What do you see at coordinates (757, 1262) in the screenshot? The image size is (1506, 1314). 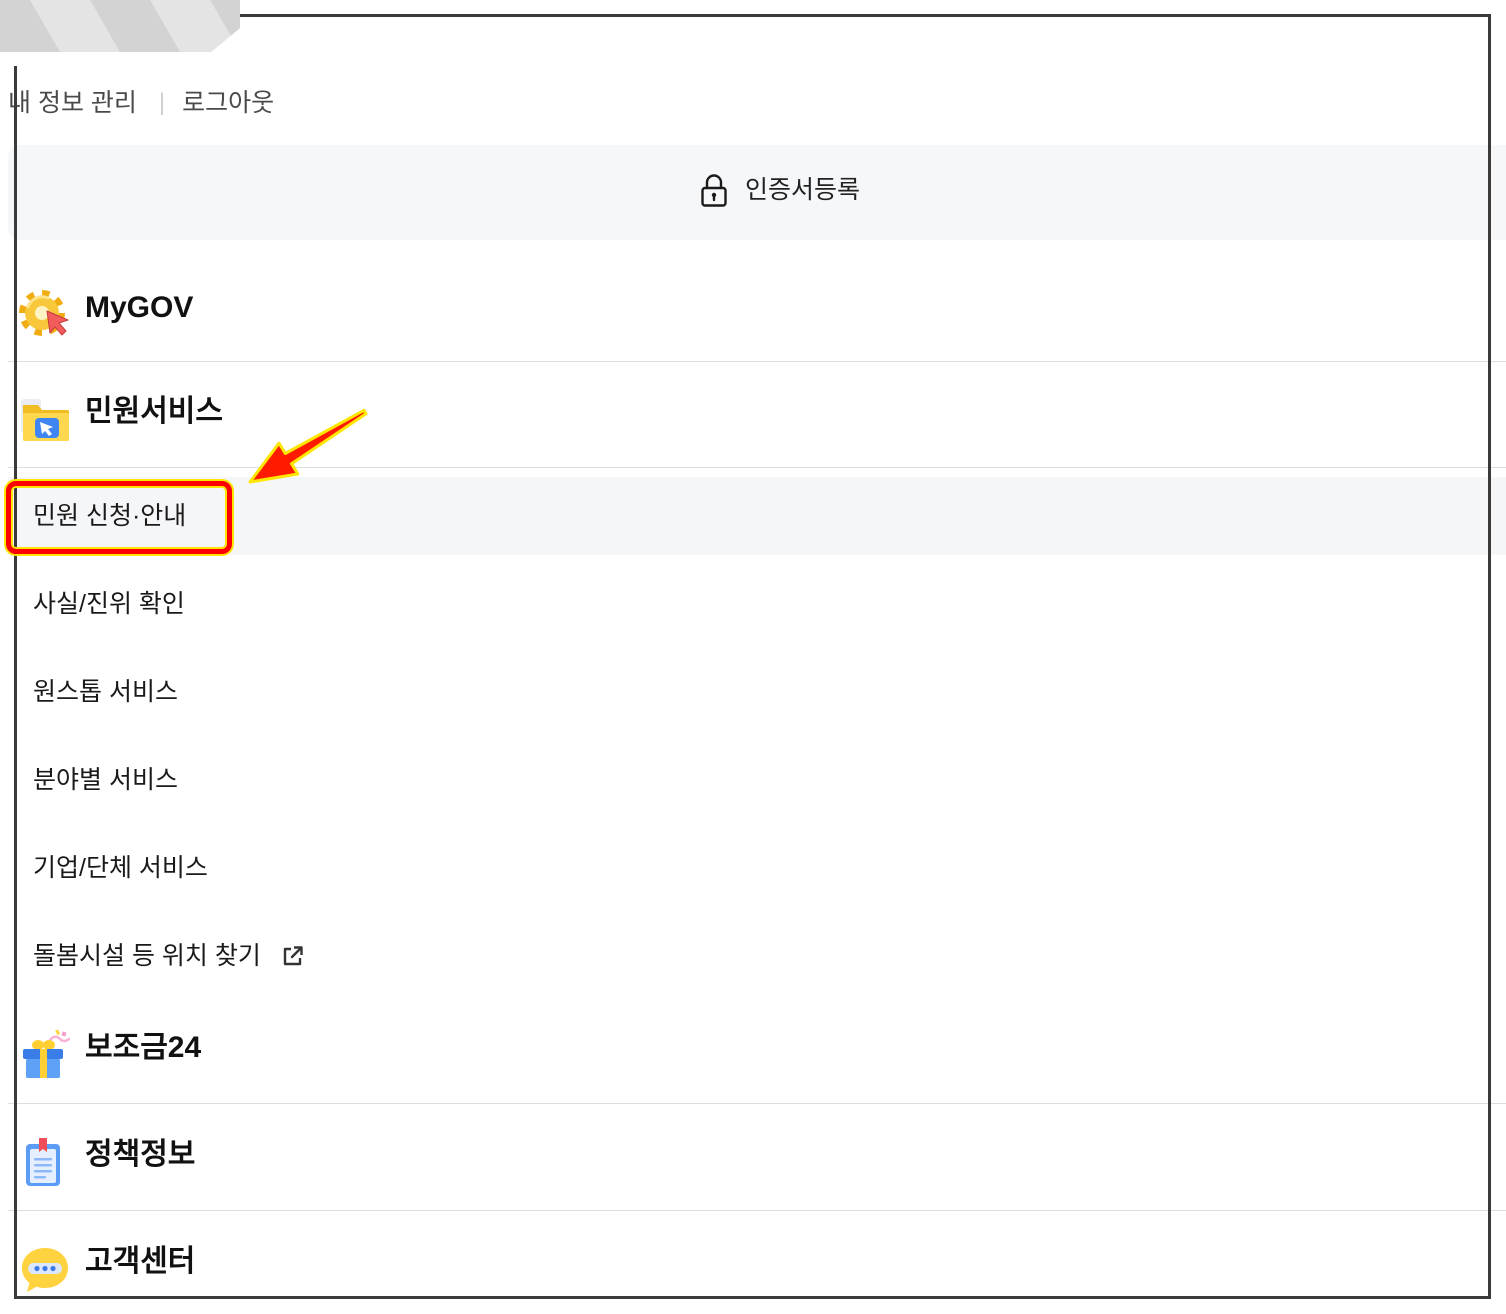 I see `menu-section-customer-center: 고객센터` at bounding box center [757, 1262].